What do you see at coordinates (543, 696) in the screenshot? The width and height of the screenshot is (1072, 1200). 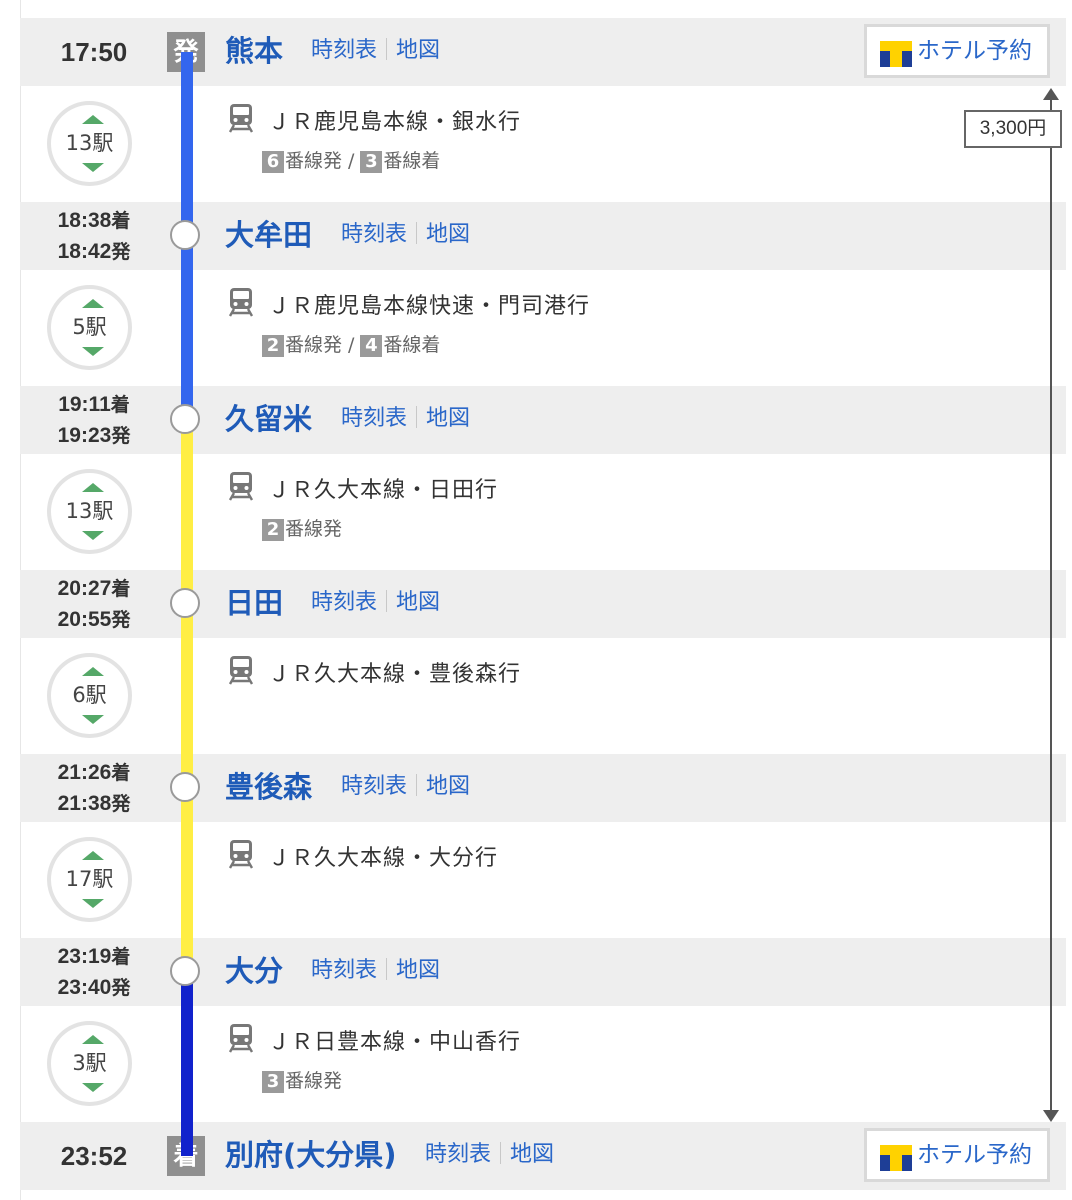 I see `segment: 6駅 ＪＲ久大本線・豊後森行` at bounding box center [543, 696].